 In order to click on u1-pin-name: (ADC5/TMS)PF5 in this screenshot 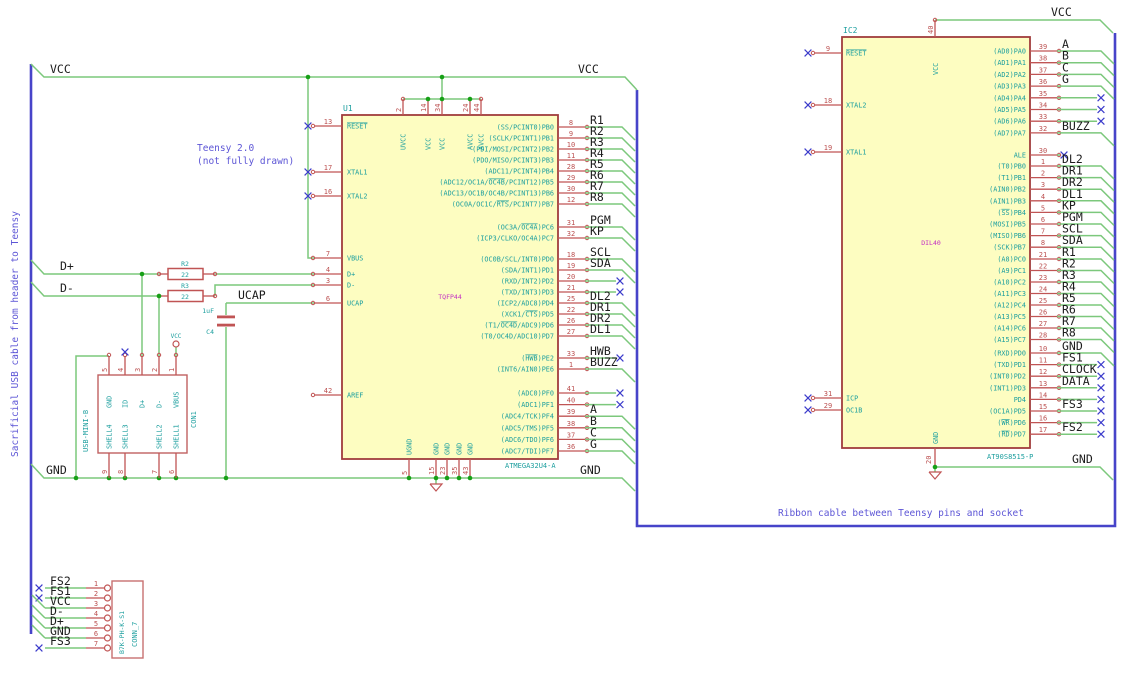, I will do `click(527, 428)`.